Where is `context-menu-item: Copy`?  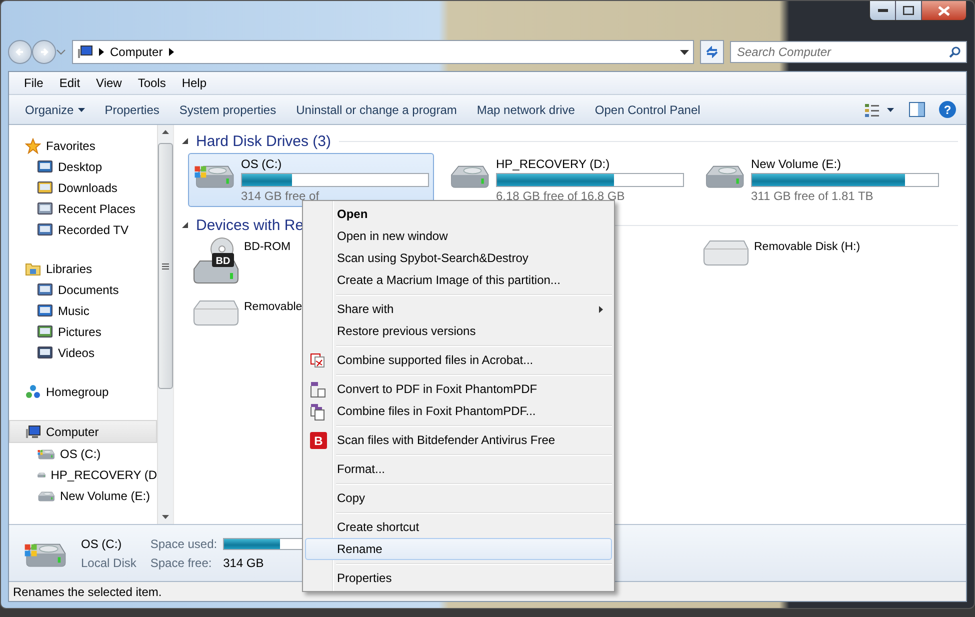 context-menu-item: Copy is located at coordinates (458, 498).